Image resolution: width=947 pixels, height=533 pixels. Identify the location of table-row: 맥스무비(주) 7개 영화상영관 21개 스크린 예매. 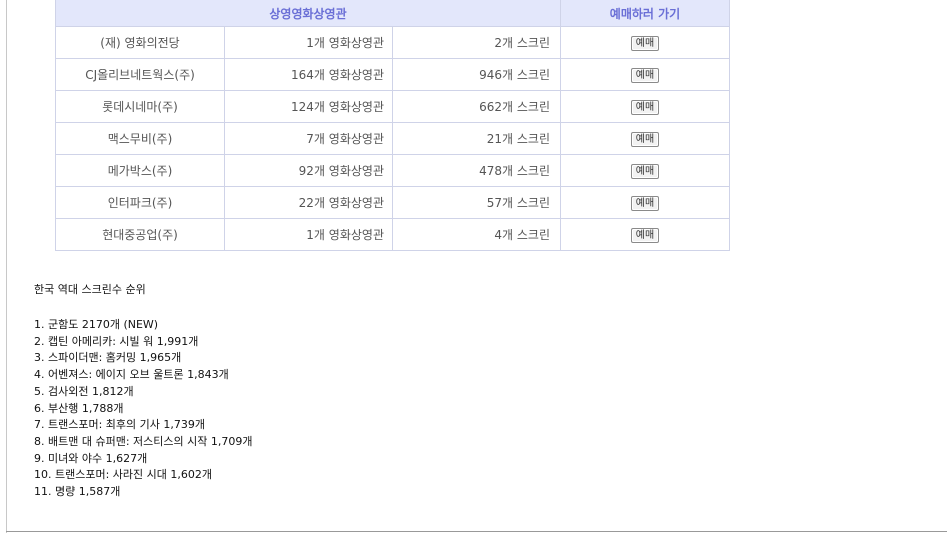
(392, 138).